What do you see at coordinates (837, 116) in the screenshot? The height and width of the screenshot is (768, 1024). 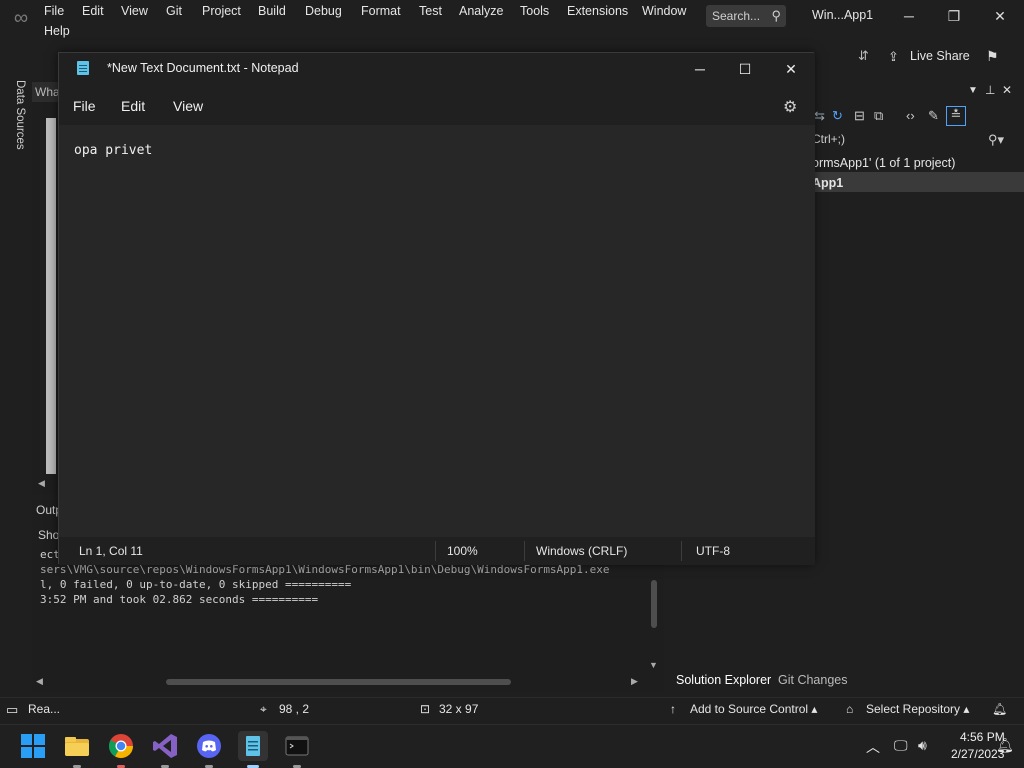 I see `refresh-icon: ↻` at bounding box center [837, 116].